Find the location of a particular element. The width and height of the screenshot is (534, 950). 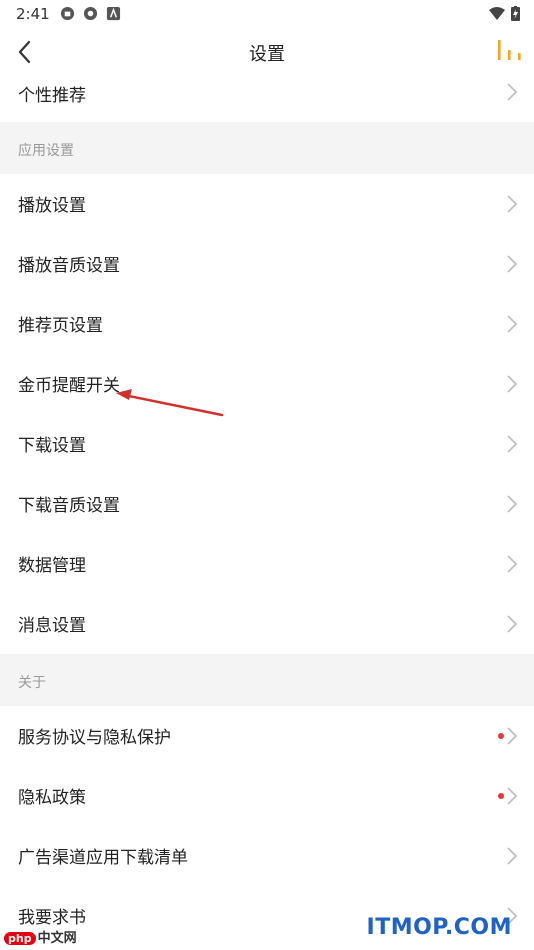

list-item-label: 数据管理 is located at coordinates (52, 566).